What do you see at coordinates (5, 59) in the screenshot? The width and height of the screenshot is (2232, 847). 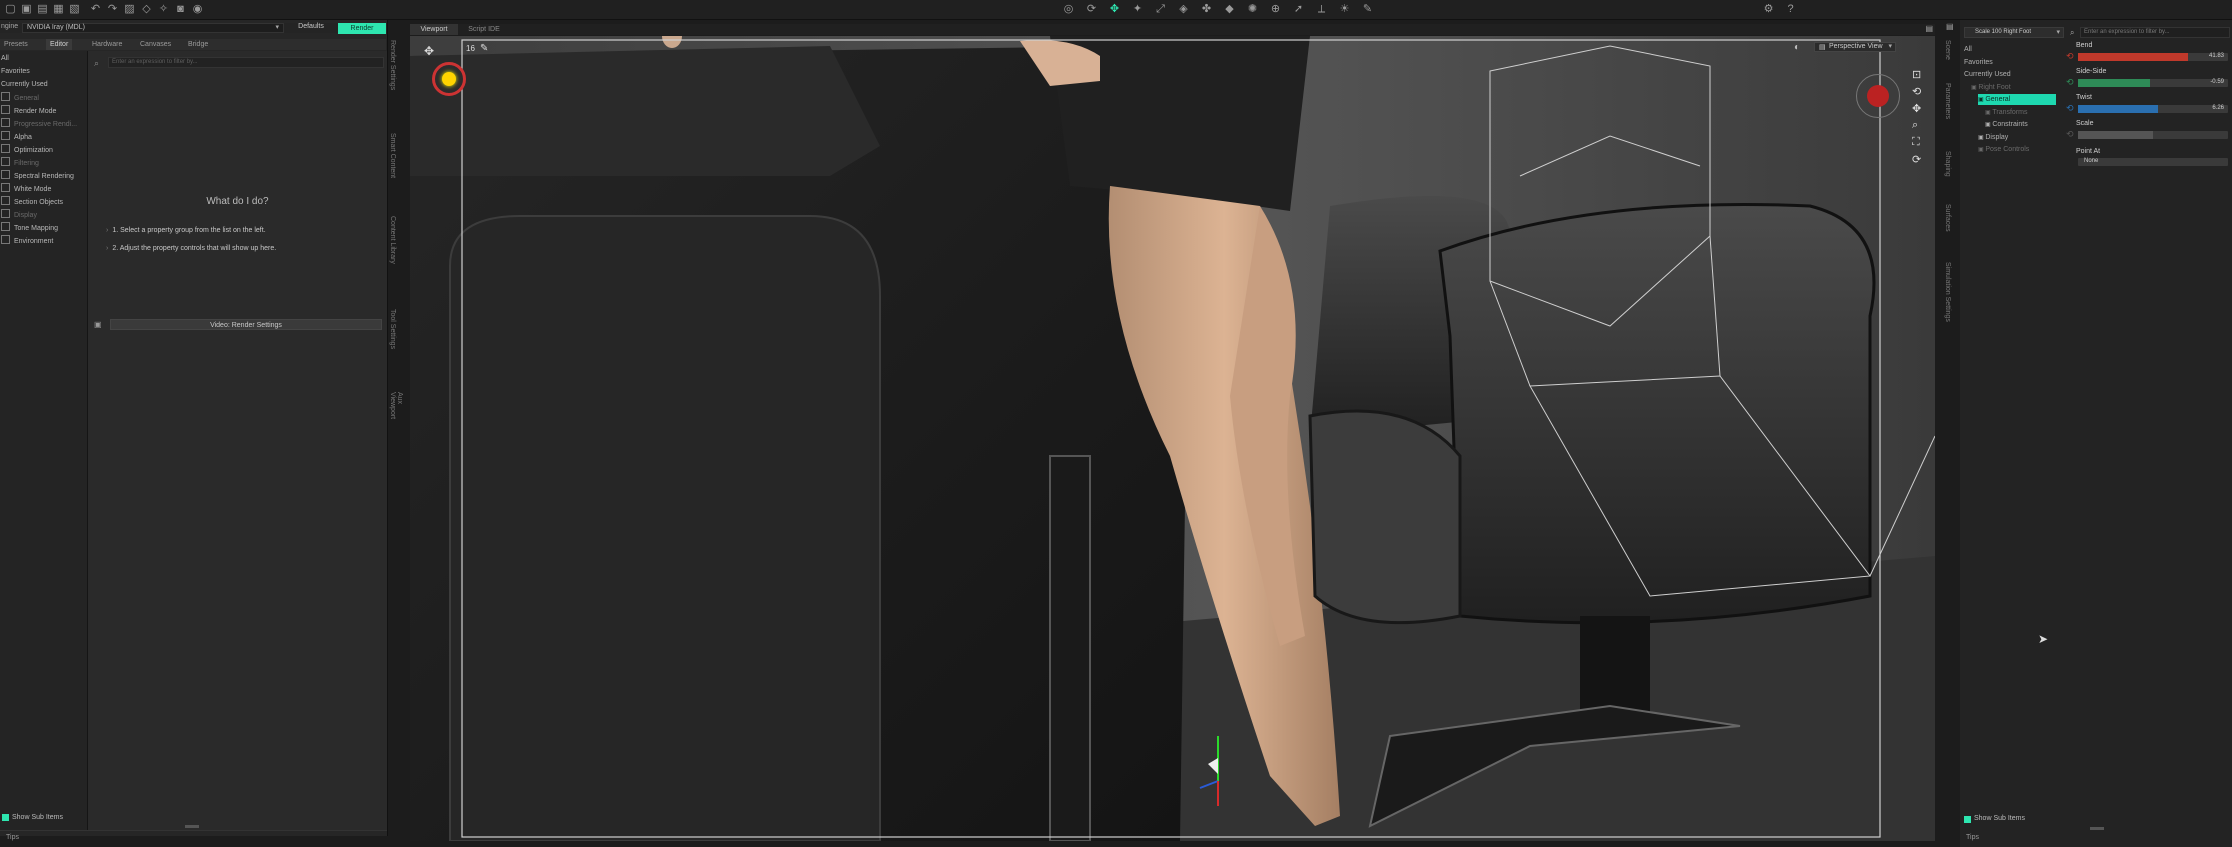 I see `group-item: All` at bounding box center [5, 59].